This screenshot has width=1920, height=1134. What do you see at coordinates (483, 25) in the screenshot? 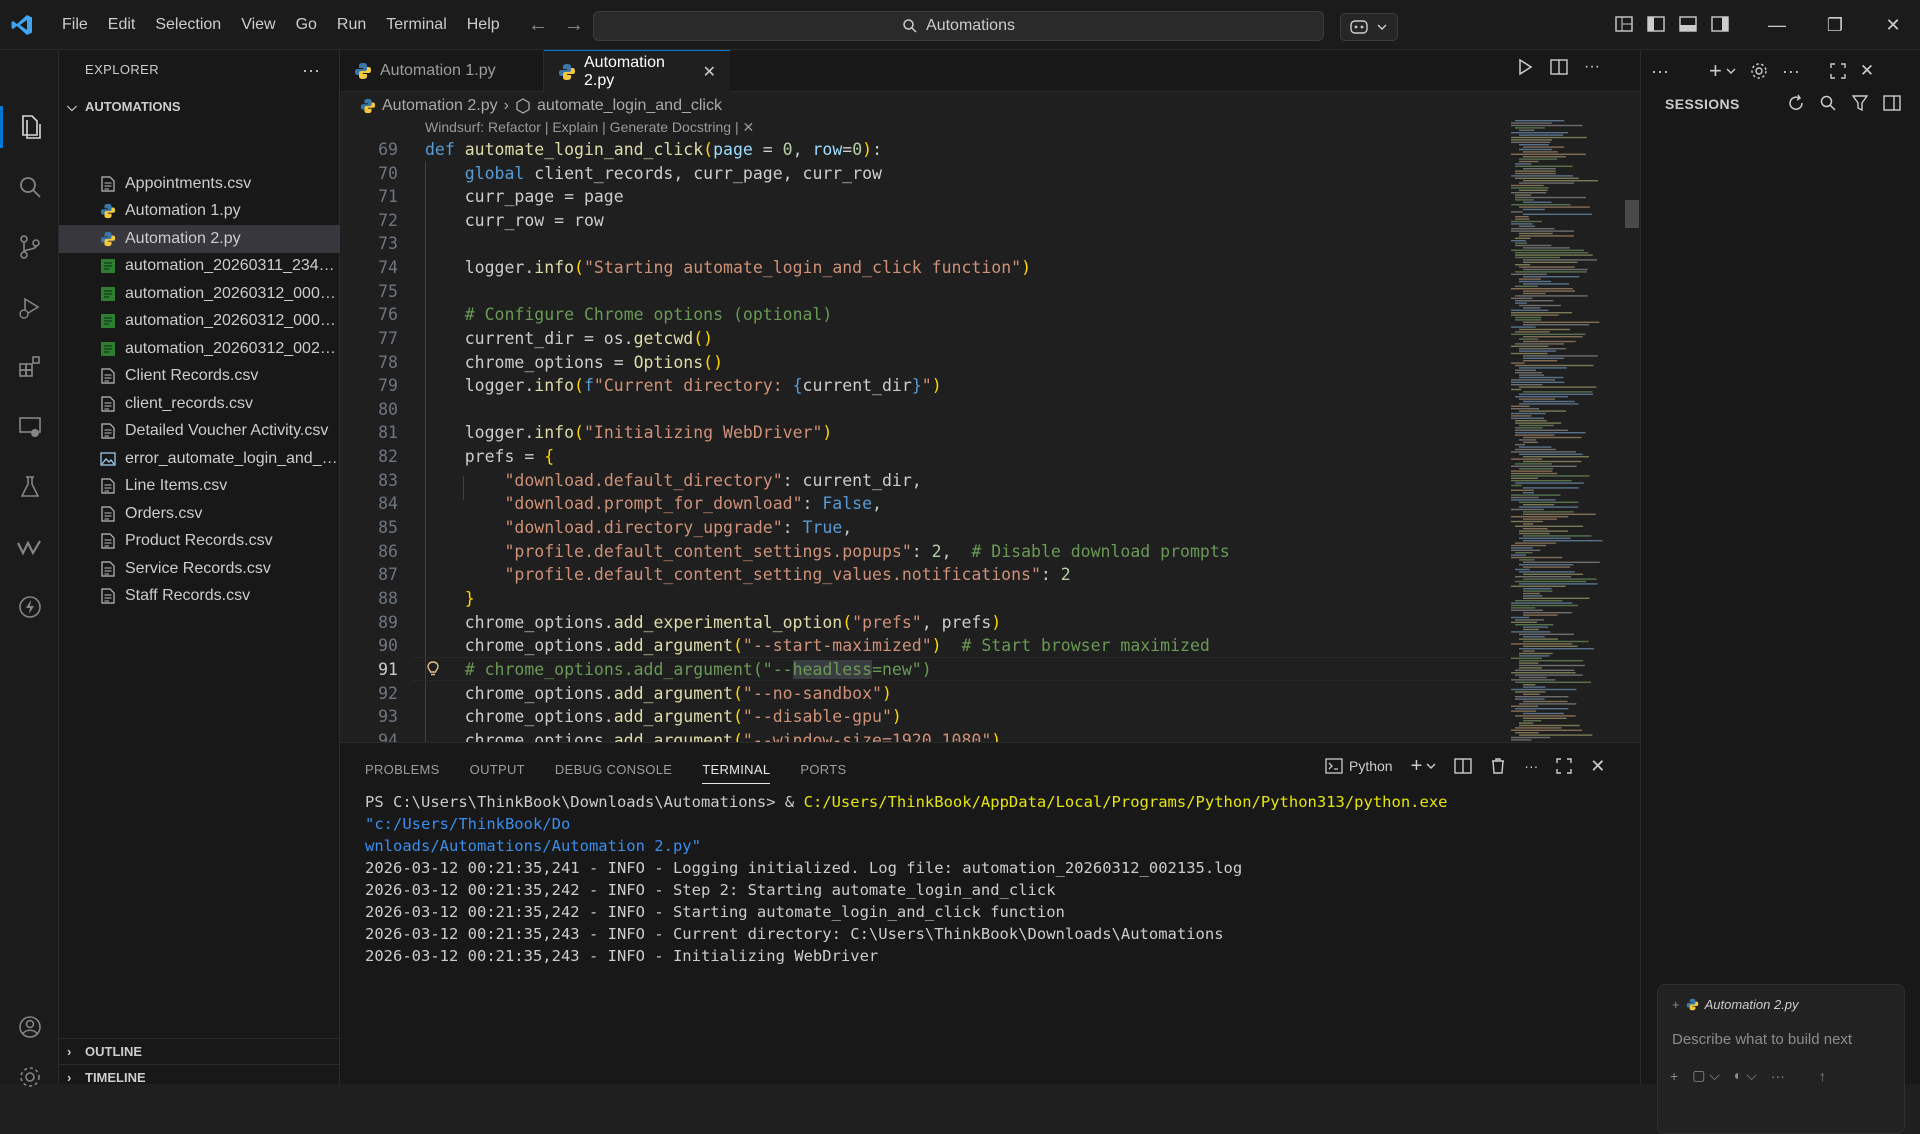
I see `menu-help: Help` at bounding box center [483, 25].